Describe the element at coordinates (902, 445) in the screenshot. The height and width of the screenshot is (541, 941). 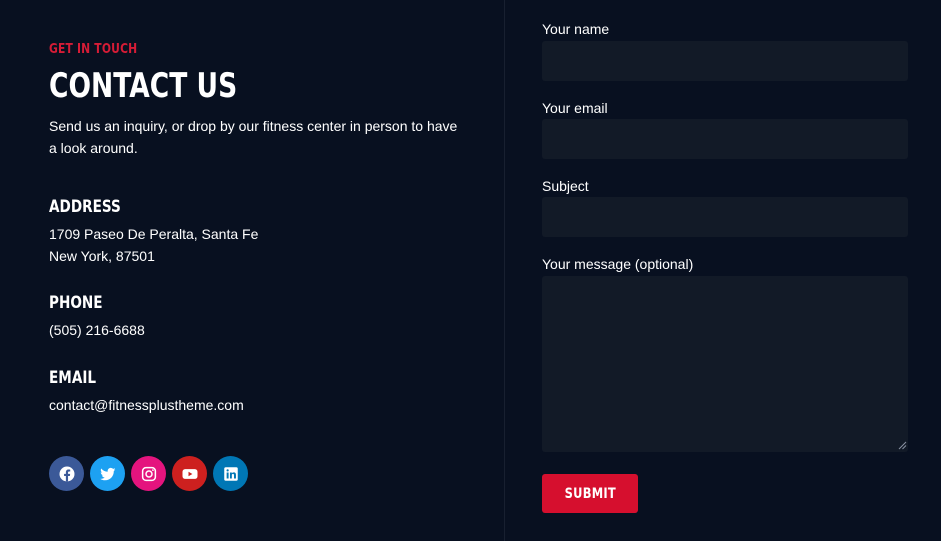
I see `resize-grip-icon` at that location.